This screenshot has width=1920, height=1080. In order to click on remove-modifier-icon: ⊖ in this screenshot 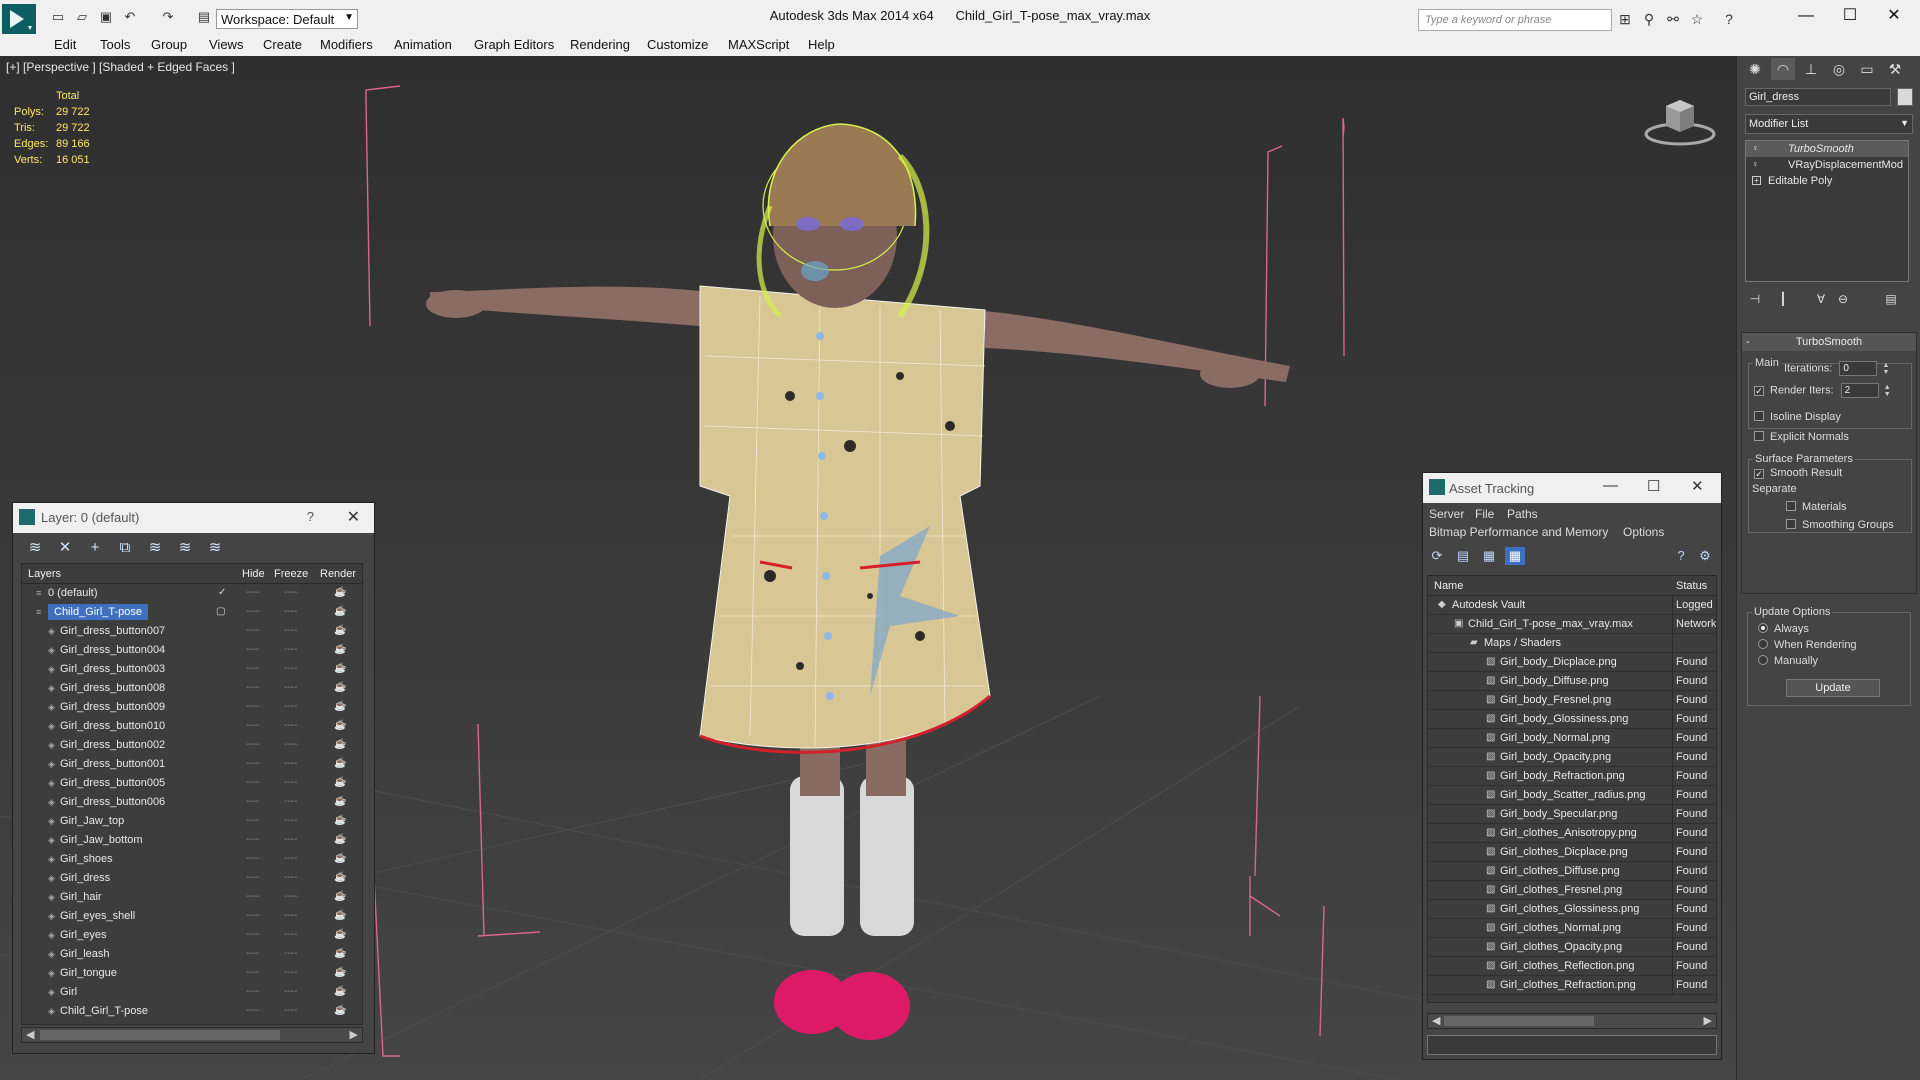, I will do `click(1843, 299)`.